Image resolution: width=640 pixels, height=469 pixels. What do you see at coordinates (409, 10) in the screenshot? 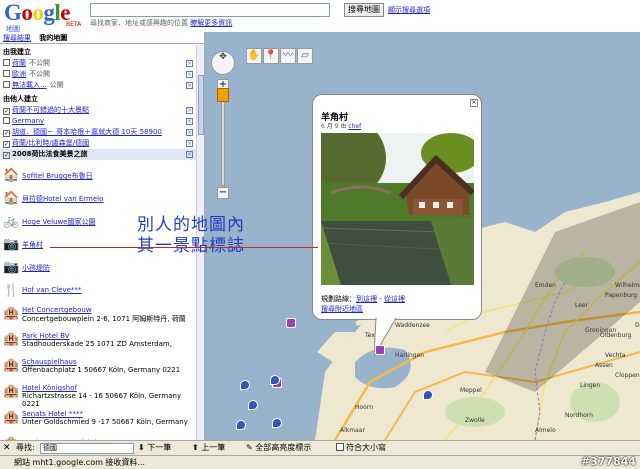
I see `search-options-link: 顯示搜尋選項` at bounding box center [409, 10].